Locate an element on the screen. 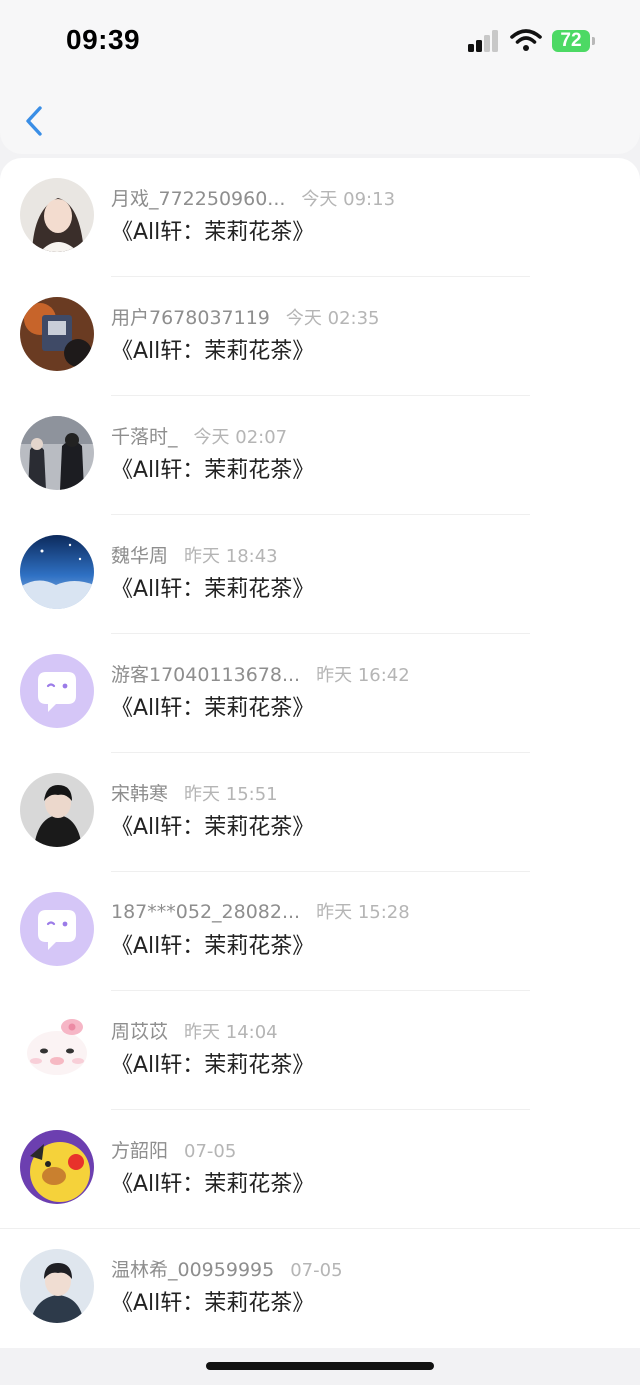  message-time: 昨天 18:43 is located at coordinates (231, 556).